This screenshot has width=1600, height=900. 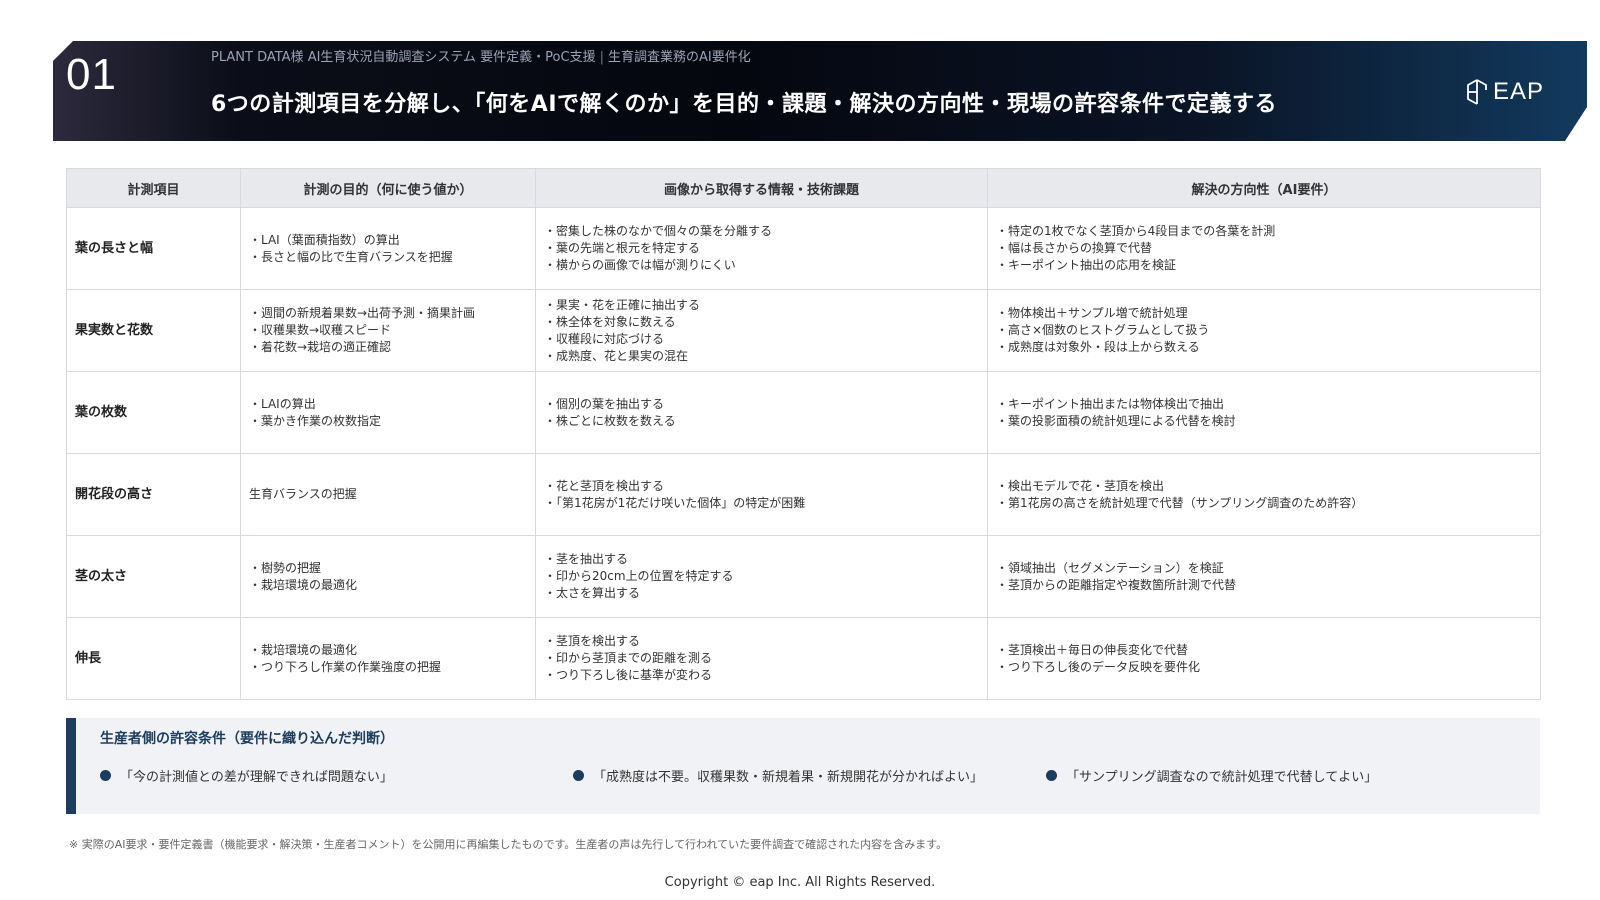 I want to click on cell-line: ・印から茎頂までの距離を測る, so click(x=628, y=658).